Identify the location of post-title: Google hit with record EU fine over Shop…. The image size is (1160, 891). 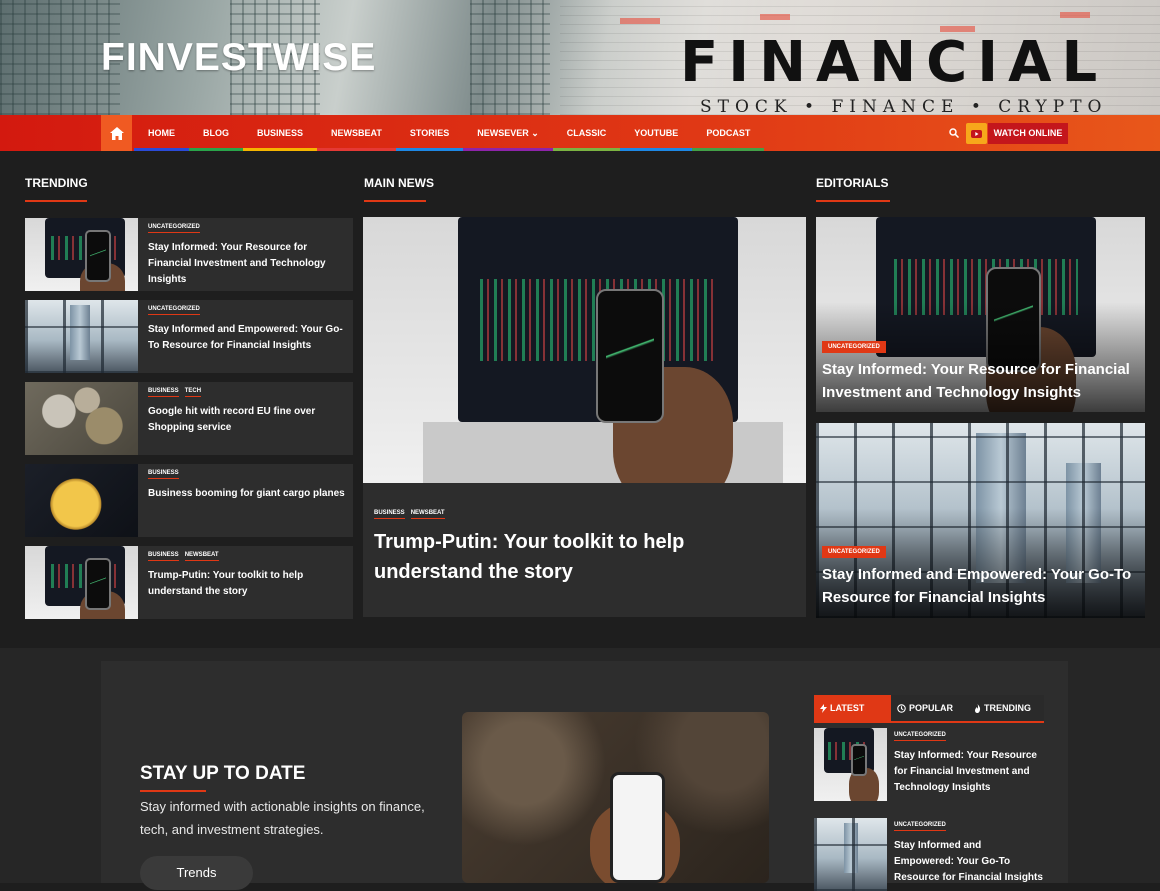
(248, 420).